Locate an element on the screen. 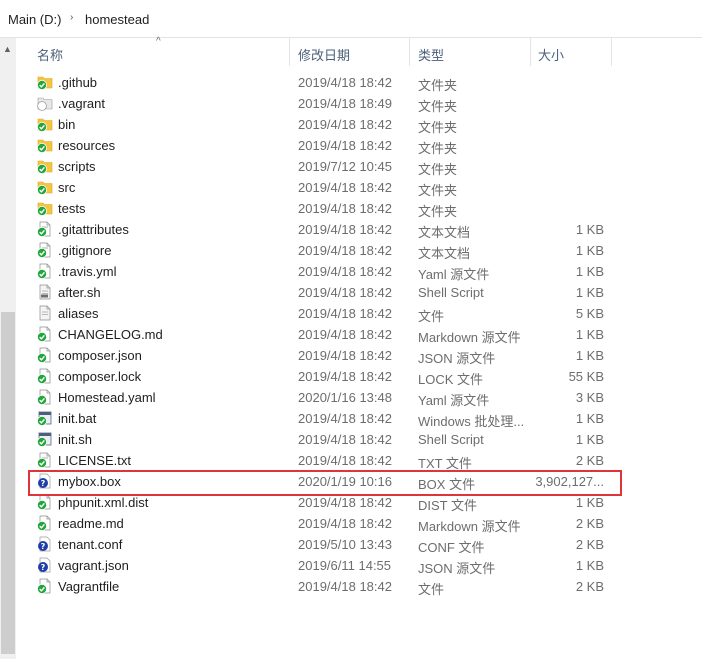 This screenshot has width=702, height=659. file-row: .vagrant 2019/4/18 18:49 文件夹 is located at coordinates (366, 103).